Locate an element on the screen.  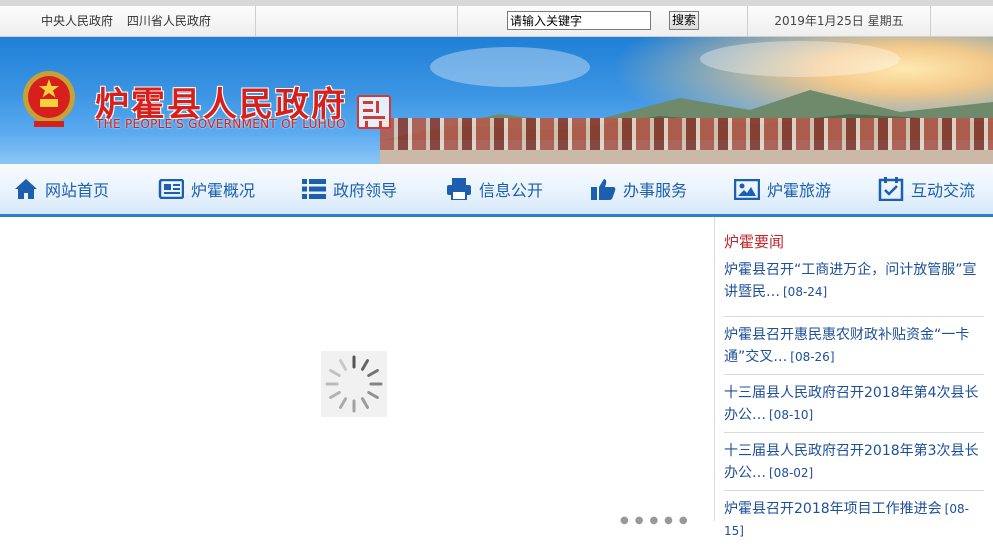
nav-item-home: 网站首页 is located at coordinates (61, 189).